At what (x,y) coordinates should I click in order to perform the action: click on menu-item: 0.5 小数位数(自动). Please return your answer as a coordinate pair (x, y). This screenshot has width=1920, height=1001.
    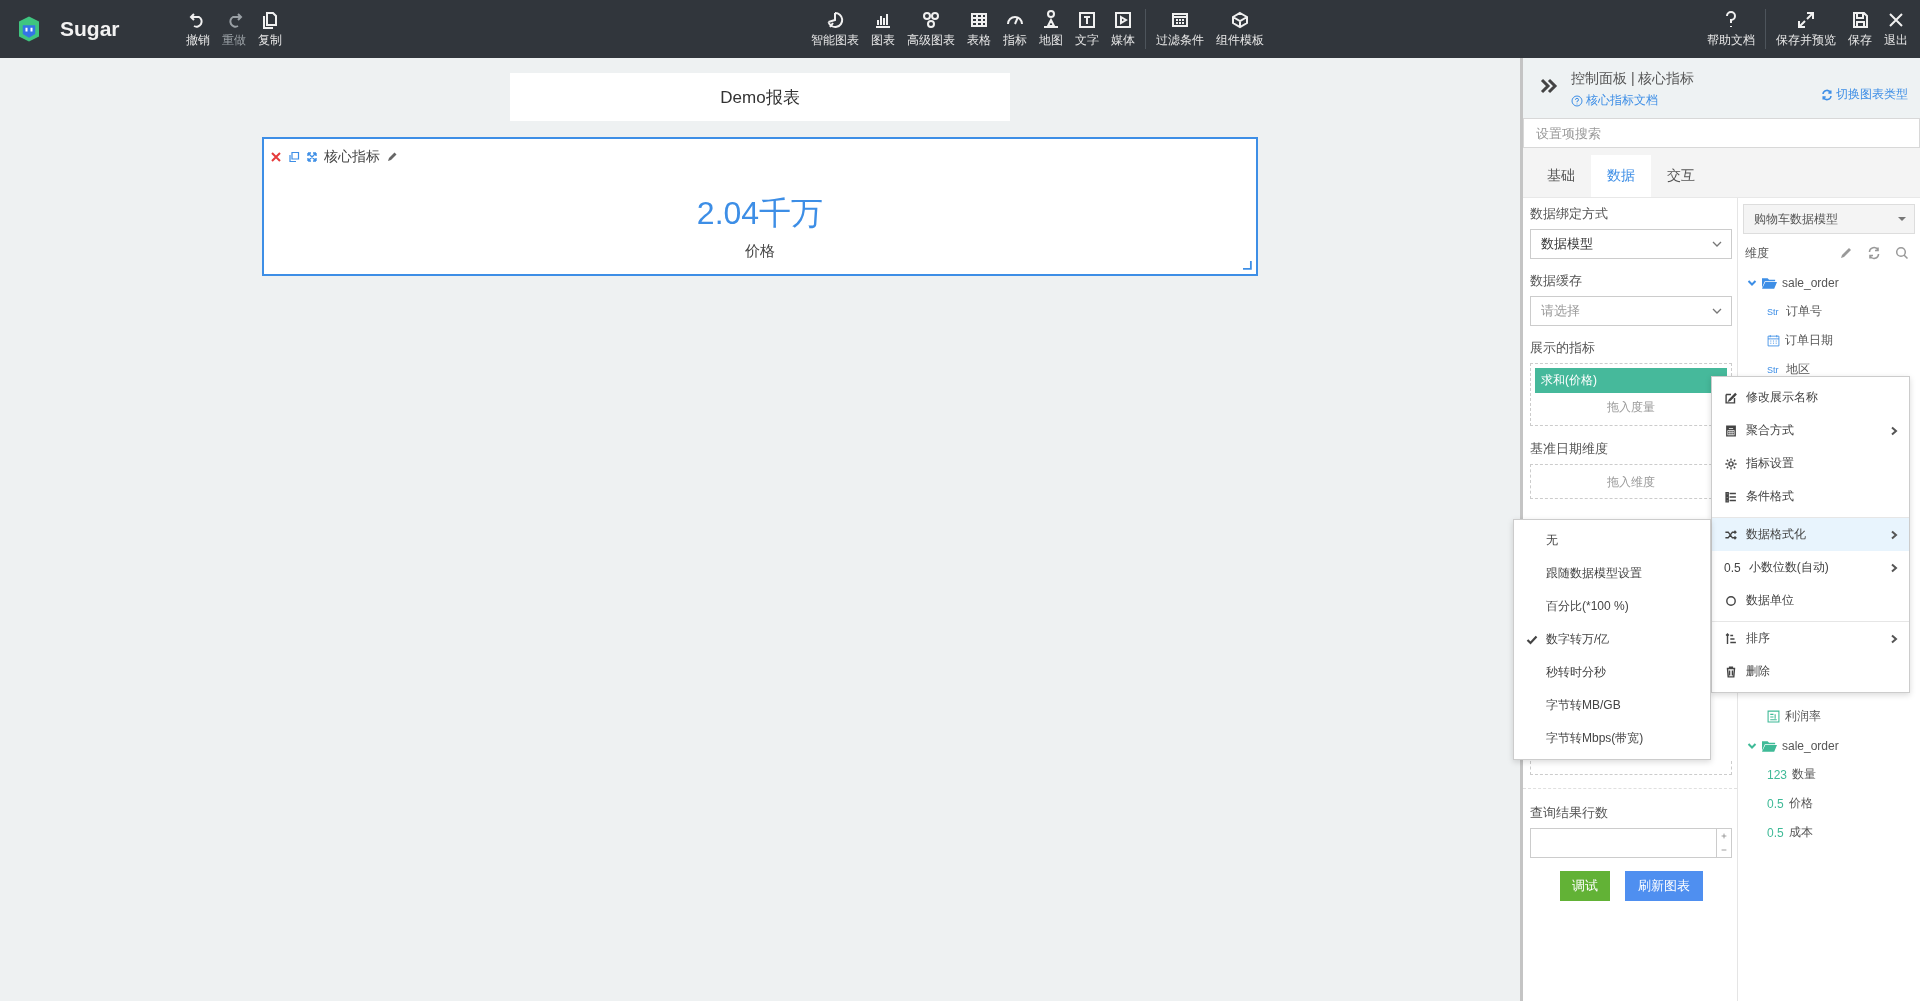
    Looking at the image, I should click on (1810, 567).